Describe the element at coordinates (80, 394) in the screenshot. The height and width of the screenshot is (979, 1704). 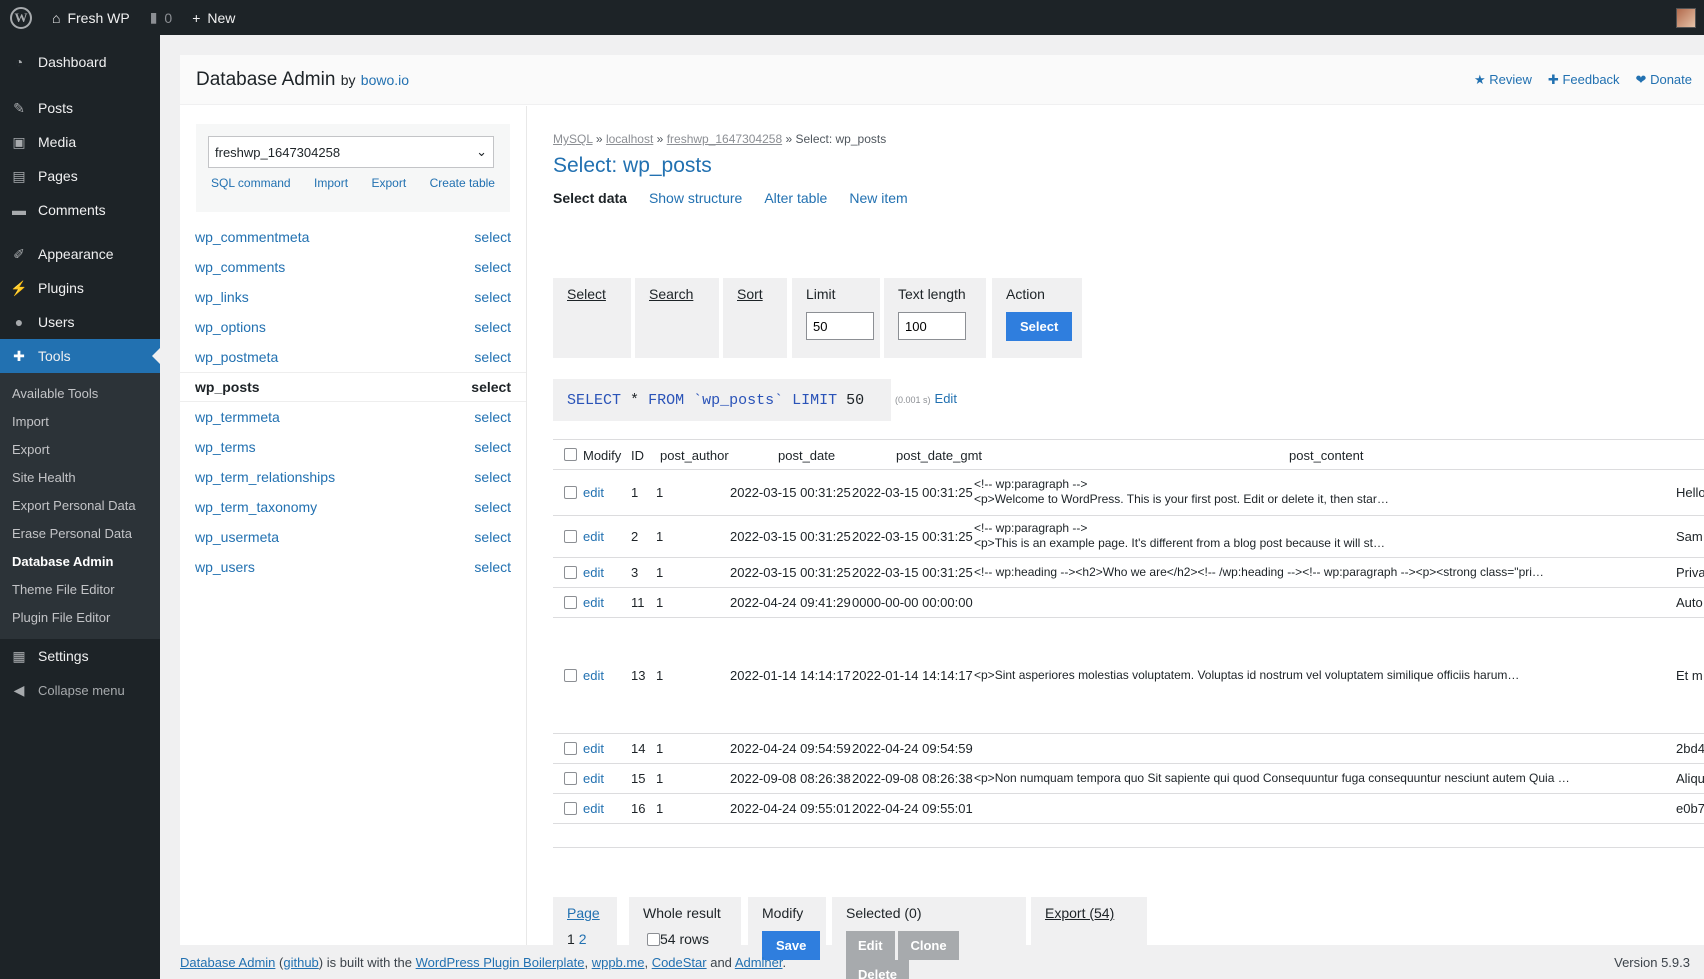
I see `submenu-available-tools: Available Tools` at that location.